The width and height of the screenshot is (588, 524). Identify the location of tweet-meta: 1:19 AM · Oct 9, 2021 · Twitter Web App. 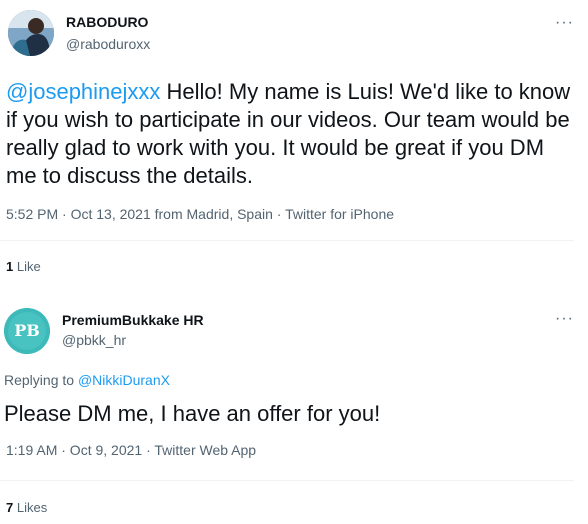
(131, 450).